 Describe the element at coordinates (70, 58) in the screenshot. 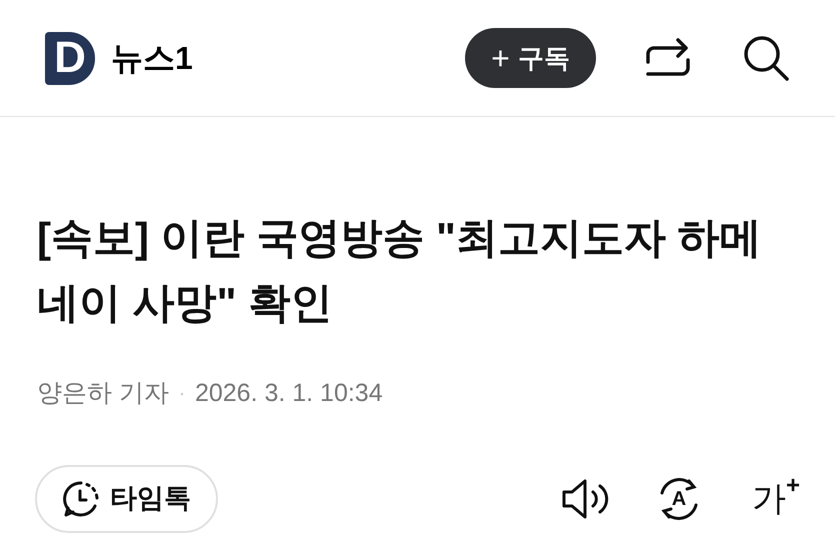

I see `logo-icon: D` at that location.